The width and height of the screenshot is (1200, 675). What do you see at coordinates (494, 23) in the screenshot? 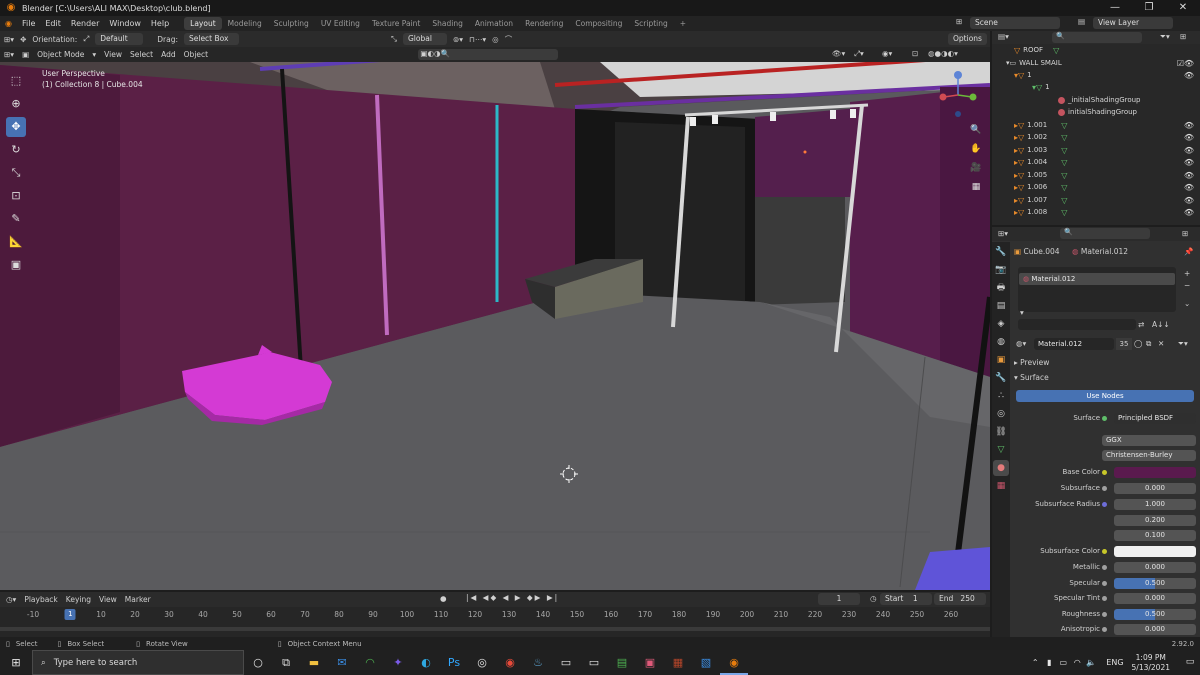
I see `tab-animation: Animation` at bounding box center [494, 23].